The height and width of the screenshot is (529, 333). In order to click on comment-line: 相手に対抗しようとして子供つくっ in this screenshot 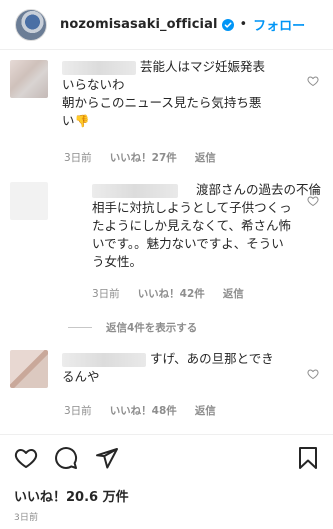, I will do `click(192, 207)`.